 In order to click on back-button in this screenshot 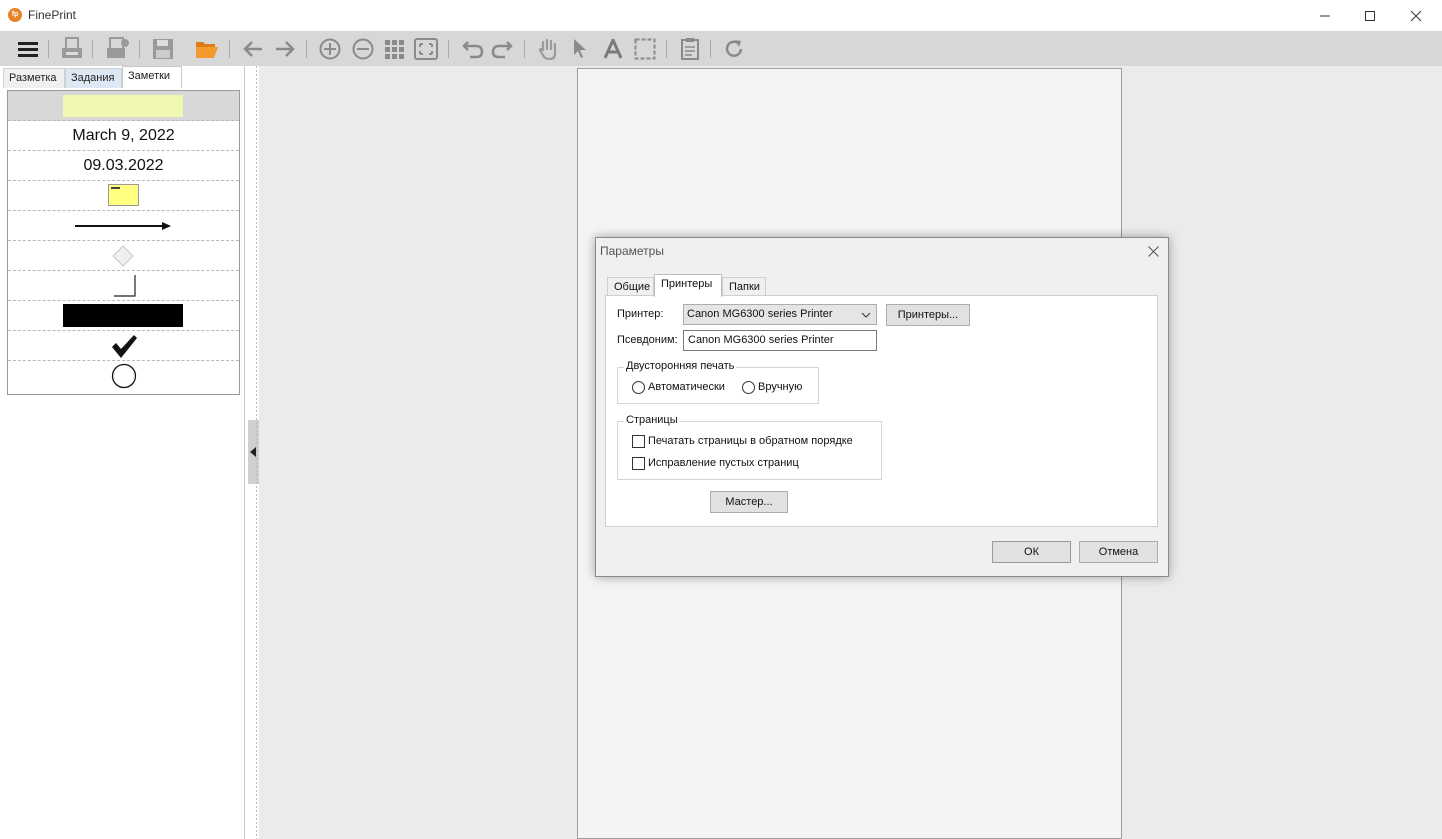, I will do `click(253, 49)`.